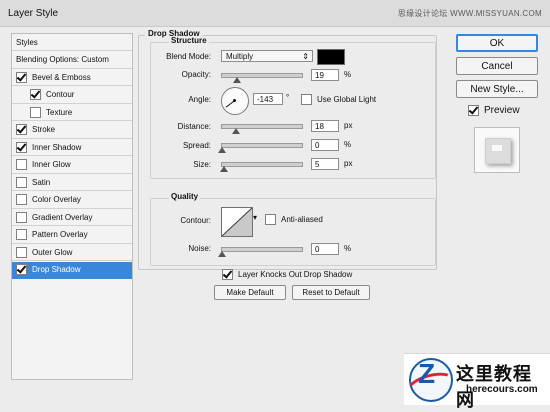 The height and width of the screenshot is (412, 550). I want to click on preview-control: Preview, so click(494, 110).